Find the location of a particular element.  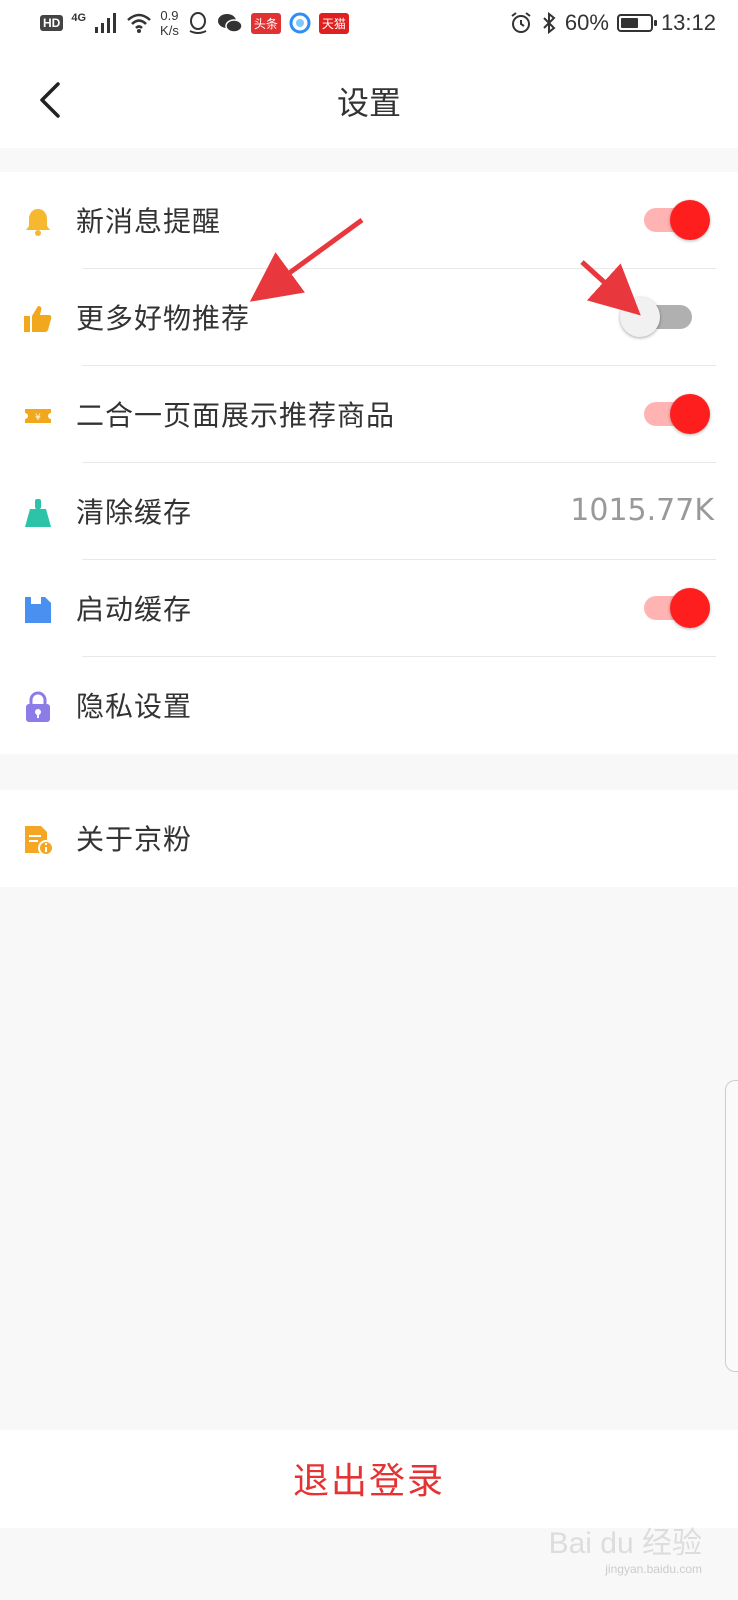

battery-fill is located at coordinates (629, 23).